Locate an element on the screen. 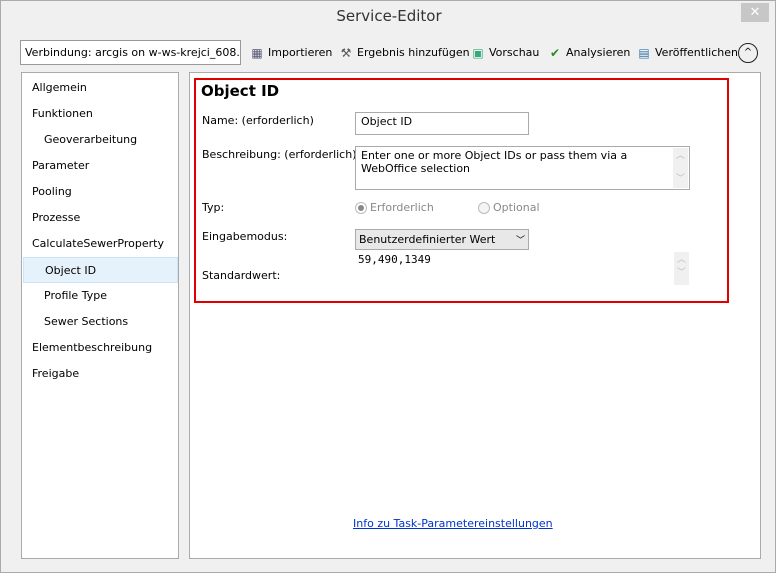 The image size is (776, 573). sidebar-item-profile-type: Profile Type is located at coordinates (100, 296).